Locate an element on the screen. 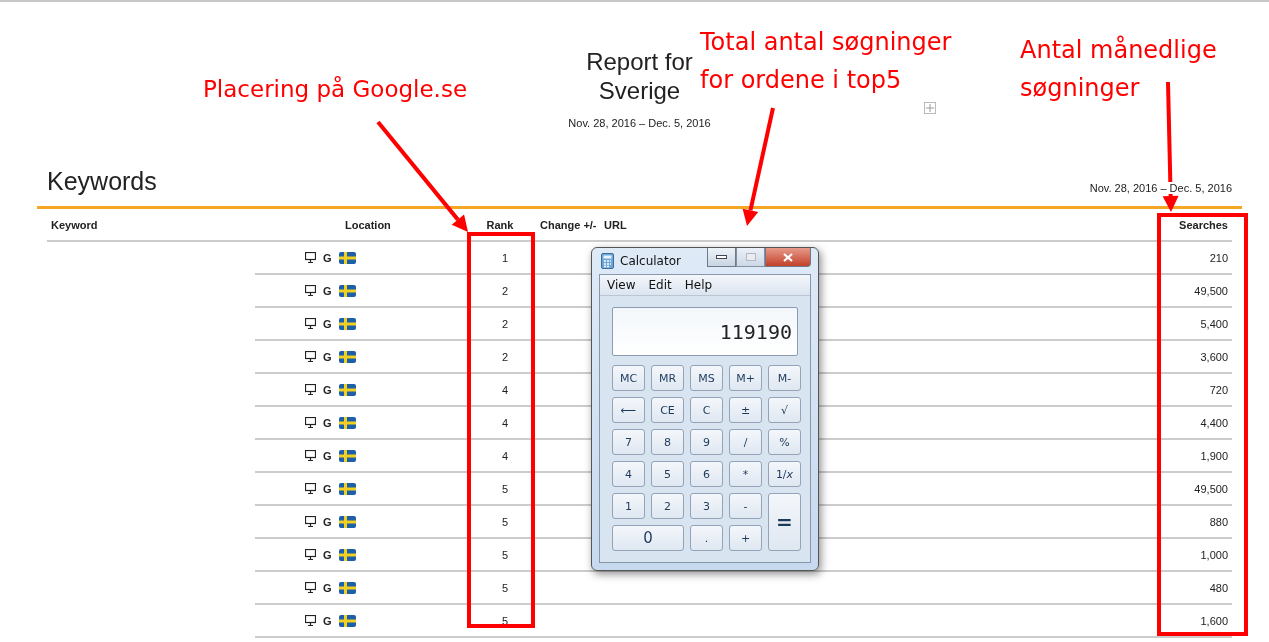 The image size is (1269, 642). section-date: Nov. 28, 2016 – Dec. 5, 2016 is located at coordinates (1160, 188).